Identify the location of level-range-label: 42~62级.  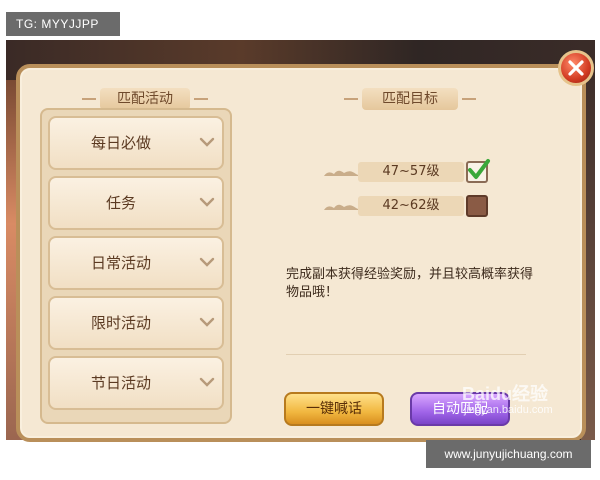
(411, 206).